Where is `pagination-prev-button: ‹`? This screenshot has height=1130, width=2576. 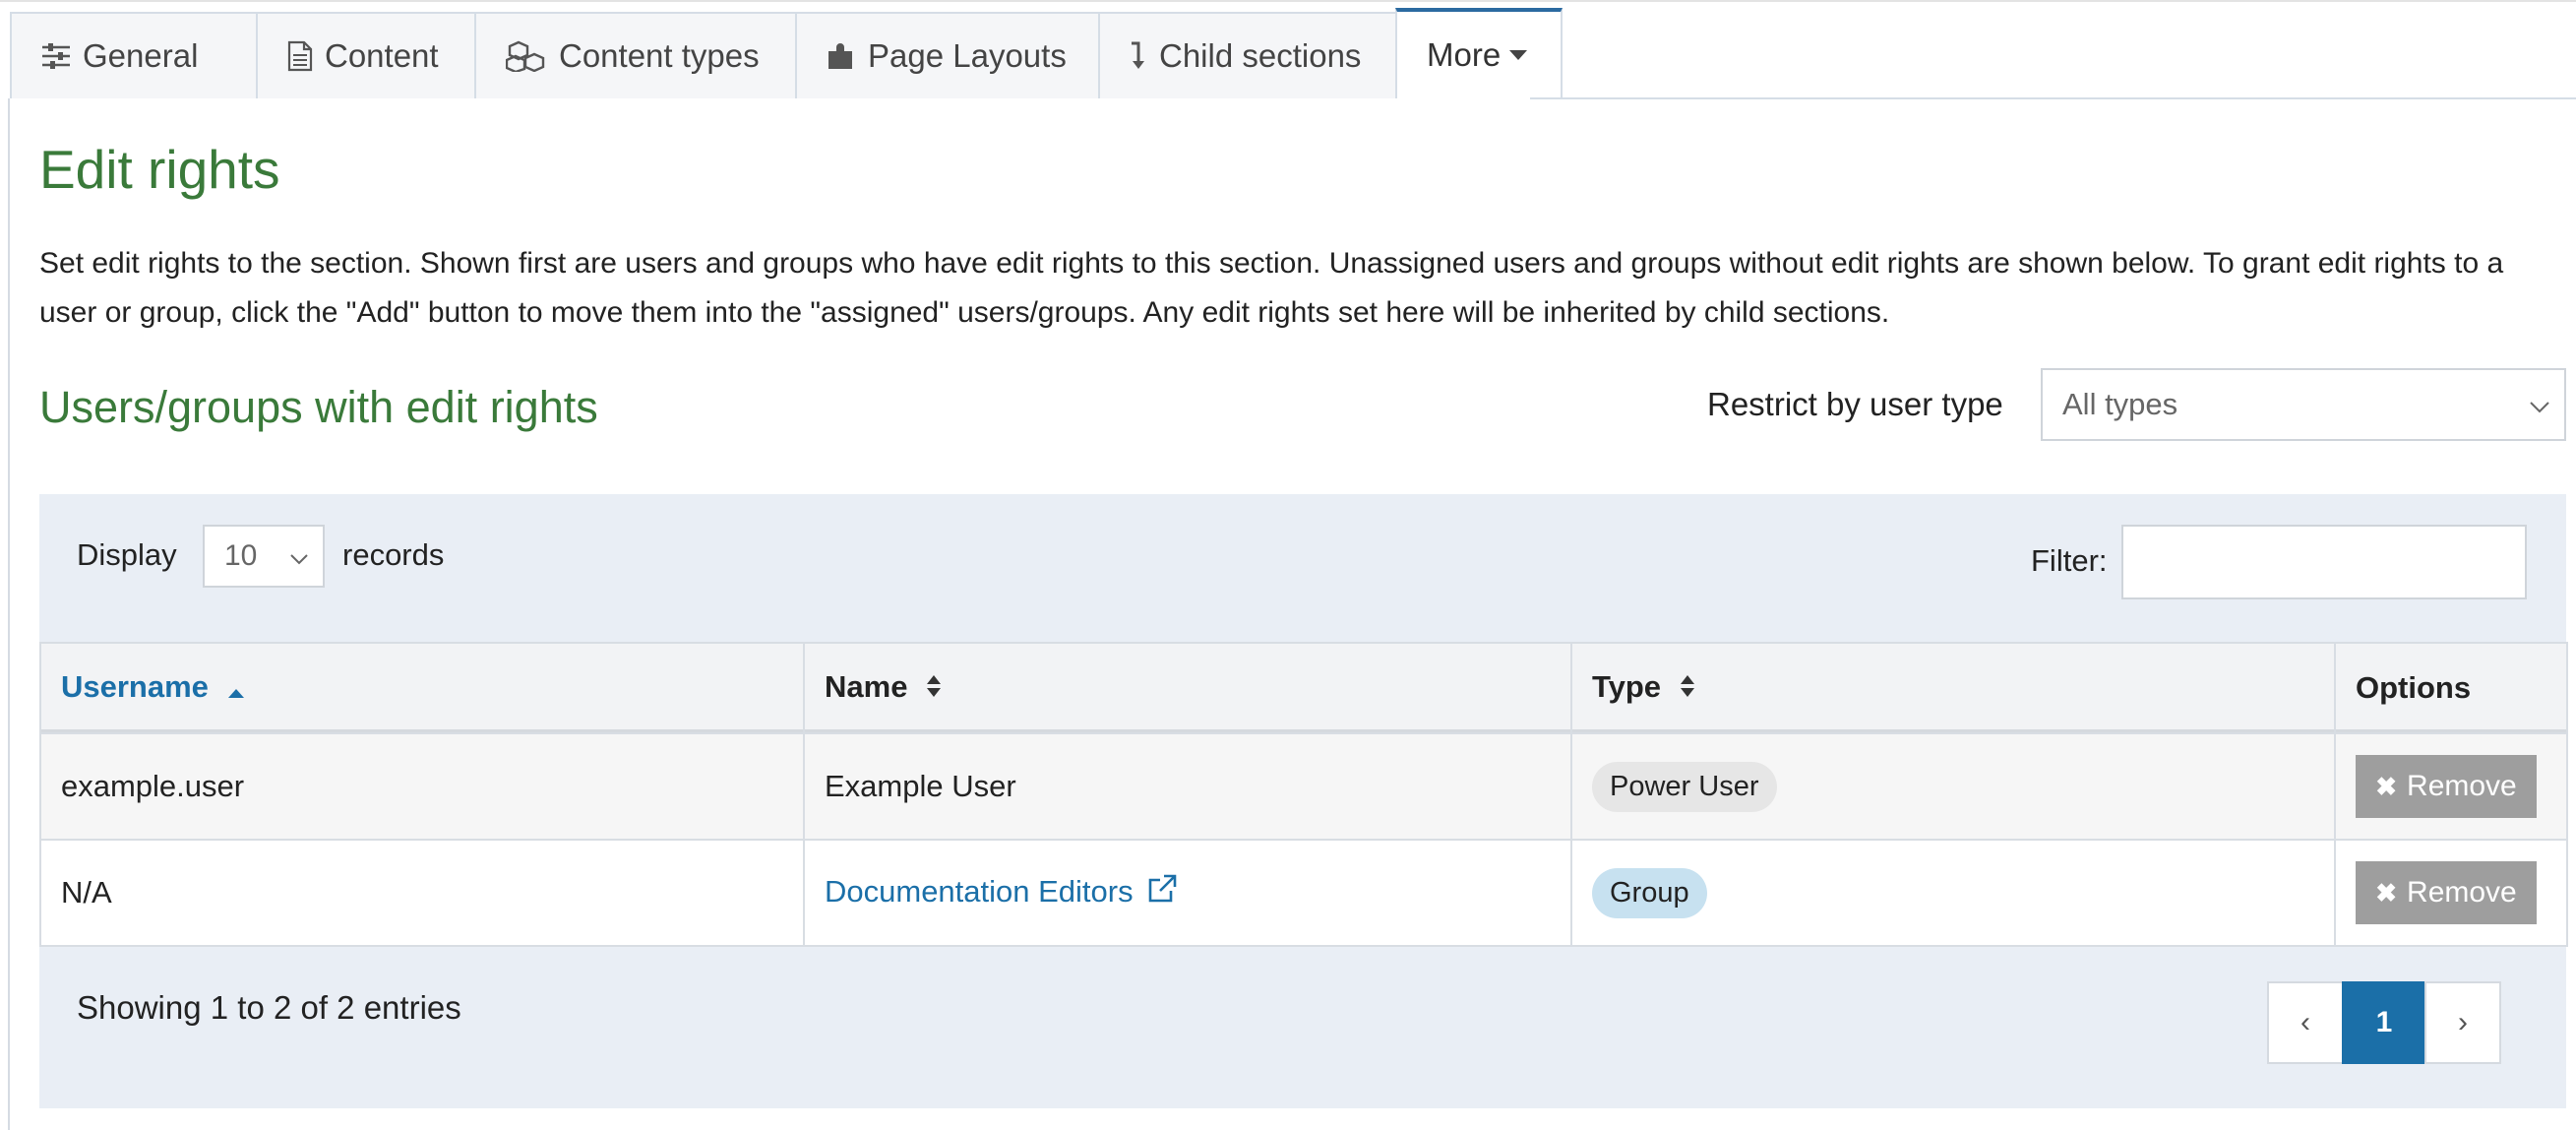 pagination-prev-button: ‹ is located at coordinates (2305, 1023).